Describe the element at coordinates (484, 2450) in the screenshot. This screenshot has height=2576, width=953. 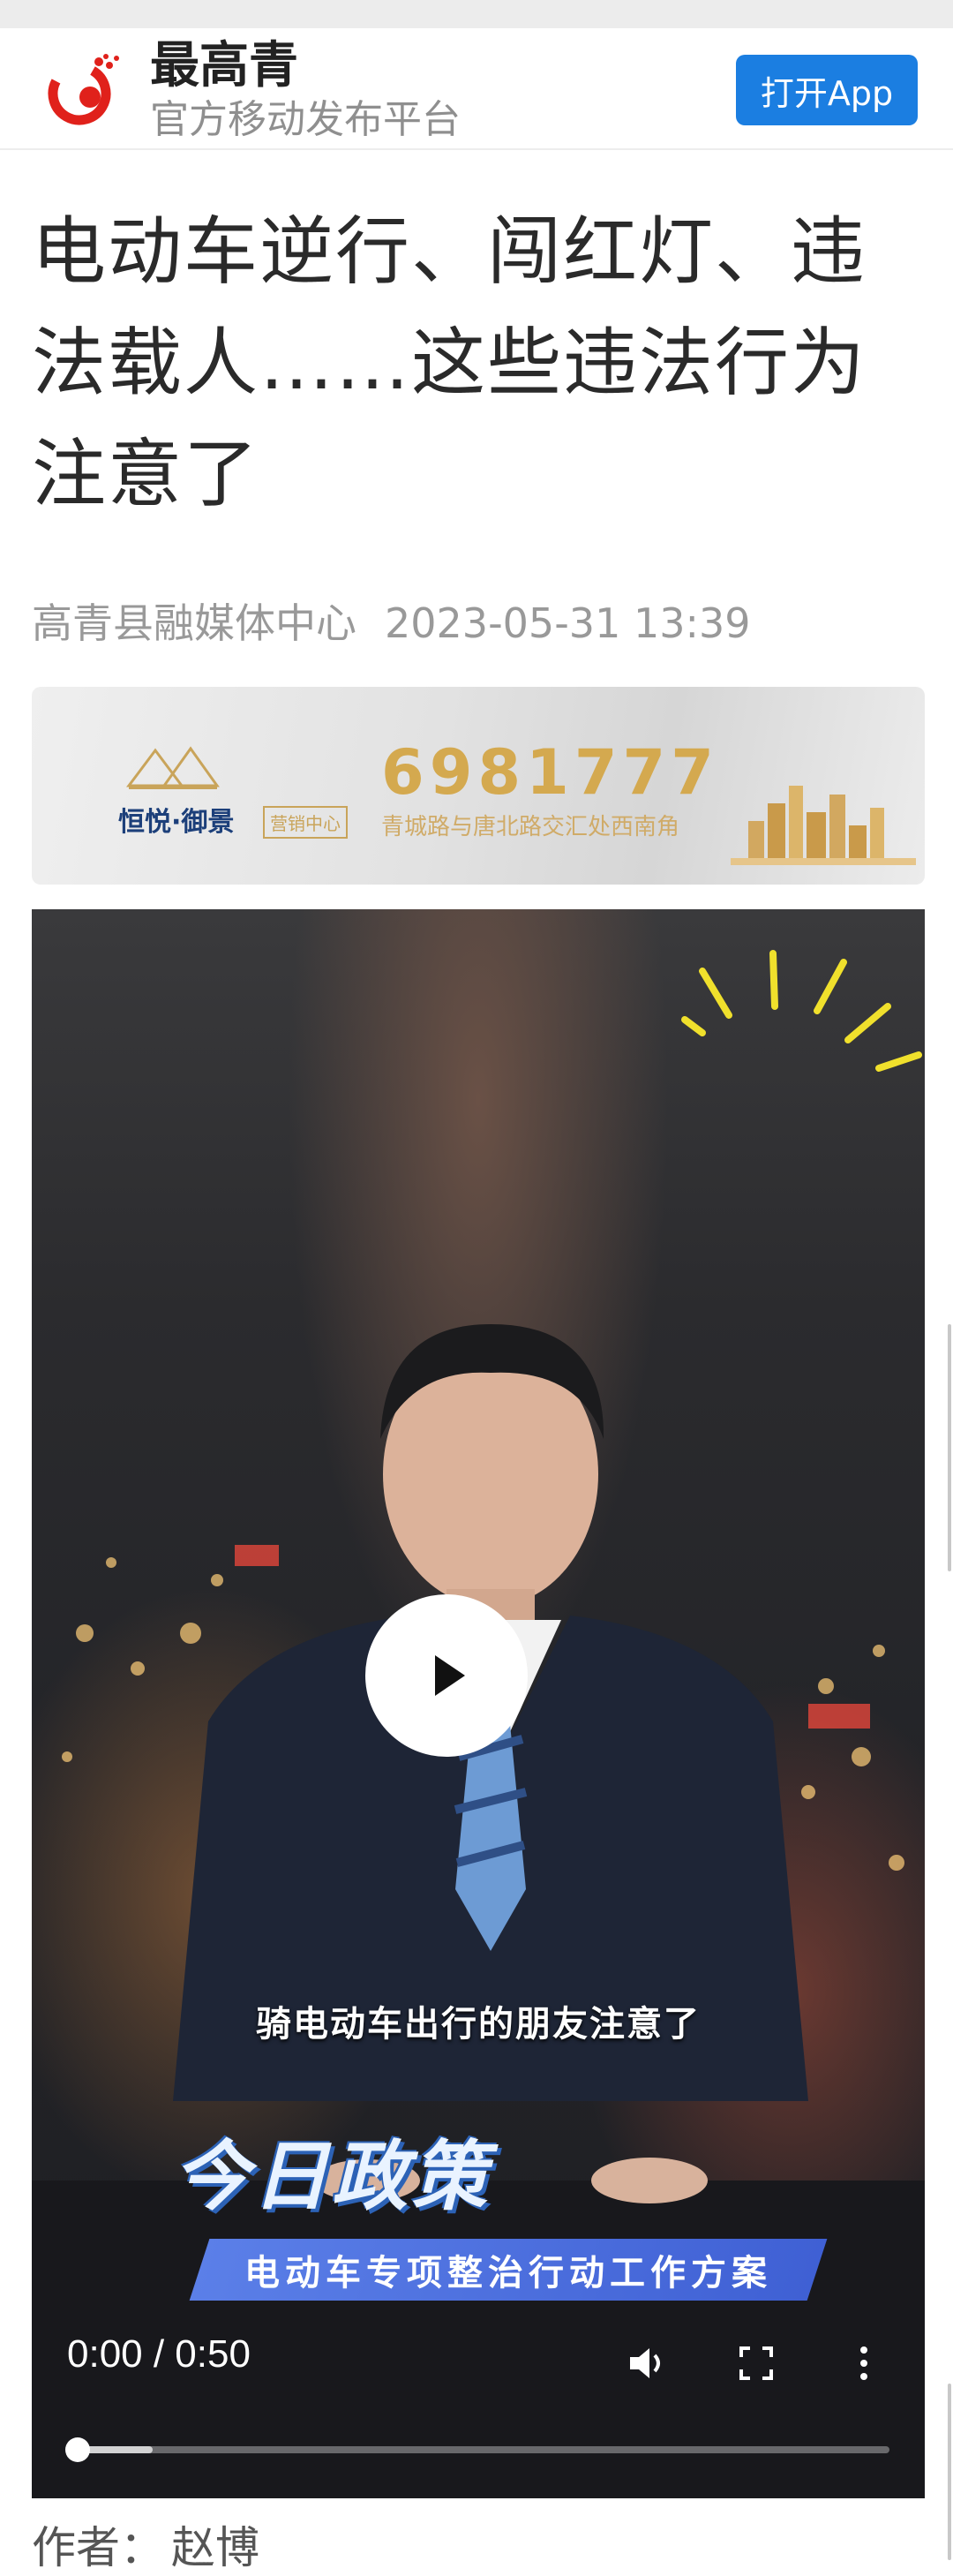
I see `video-progress-bar` at that location.